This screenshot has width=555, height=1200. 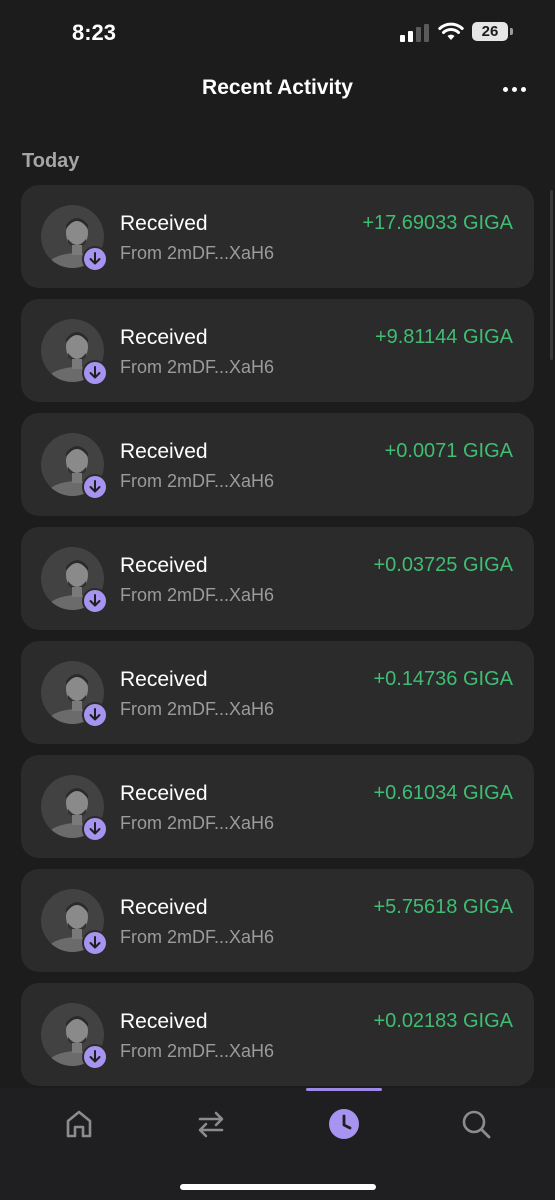 I want to click on battery-level: 26, so click(x=490, y=31).